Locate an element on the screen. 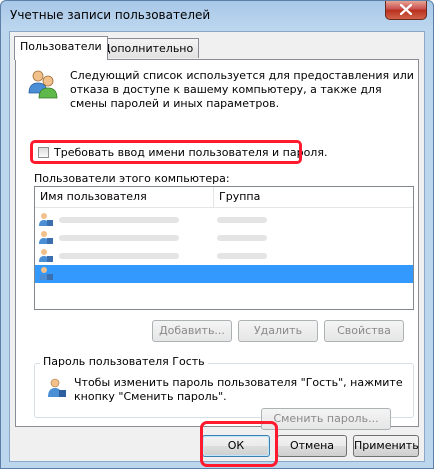 The height and width of the screenshot is (469, 434). tab-users: Пользователи is located at coordinates (61, 48).